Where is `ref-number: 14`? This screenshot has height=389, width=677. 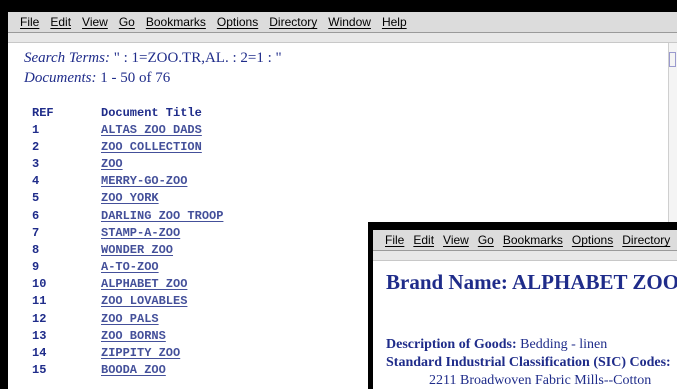 ref-number: 14 is located at coordinates (39, 353).